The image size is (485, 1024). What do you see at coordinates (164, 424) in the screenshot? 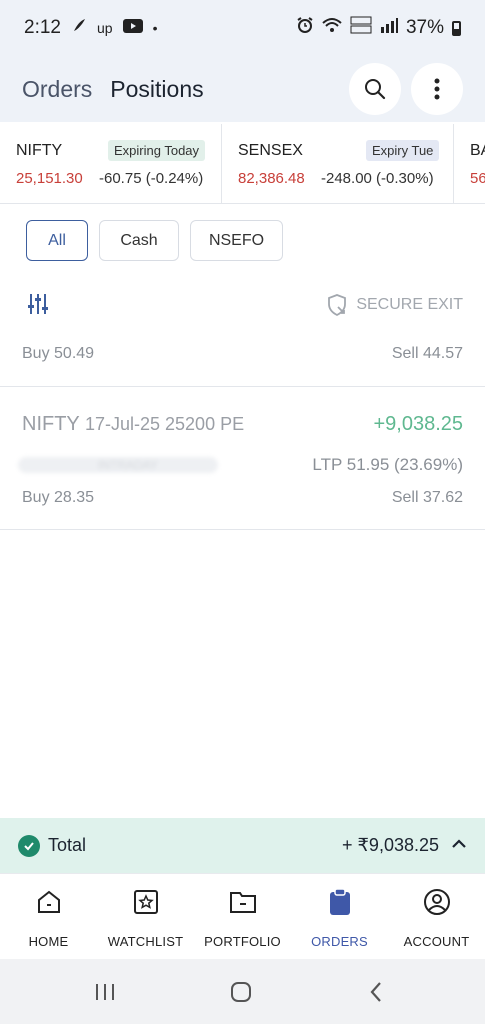
I see `position-contract: 17-Jul-25 25200 PE` at bounding box center [164, 424].